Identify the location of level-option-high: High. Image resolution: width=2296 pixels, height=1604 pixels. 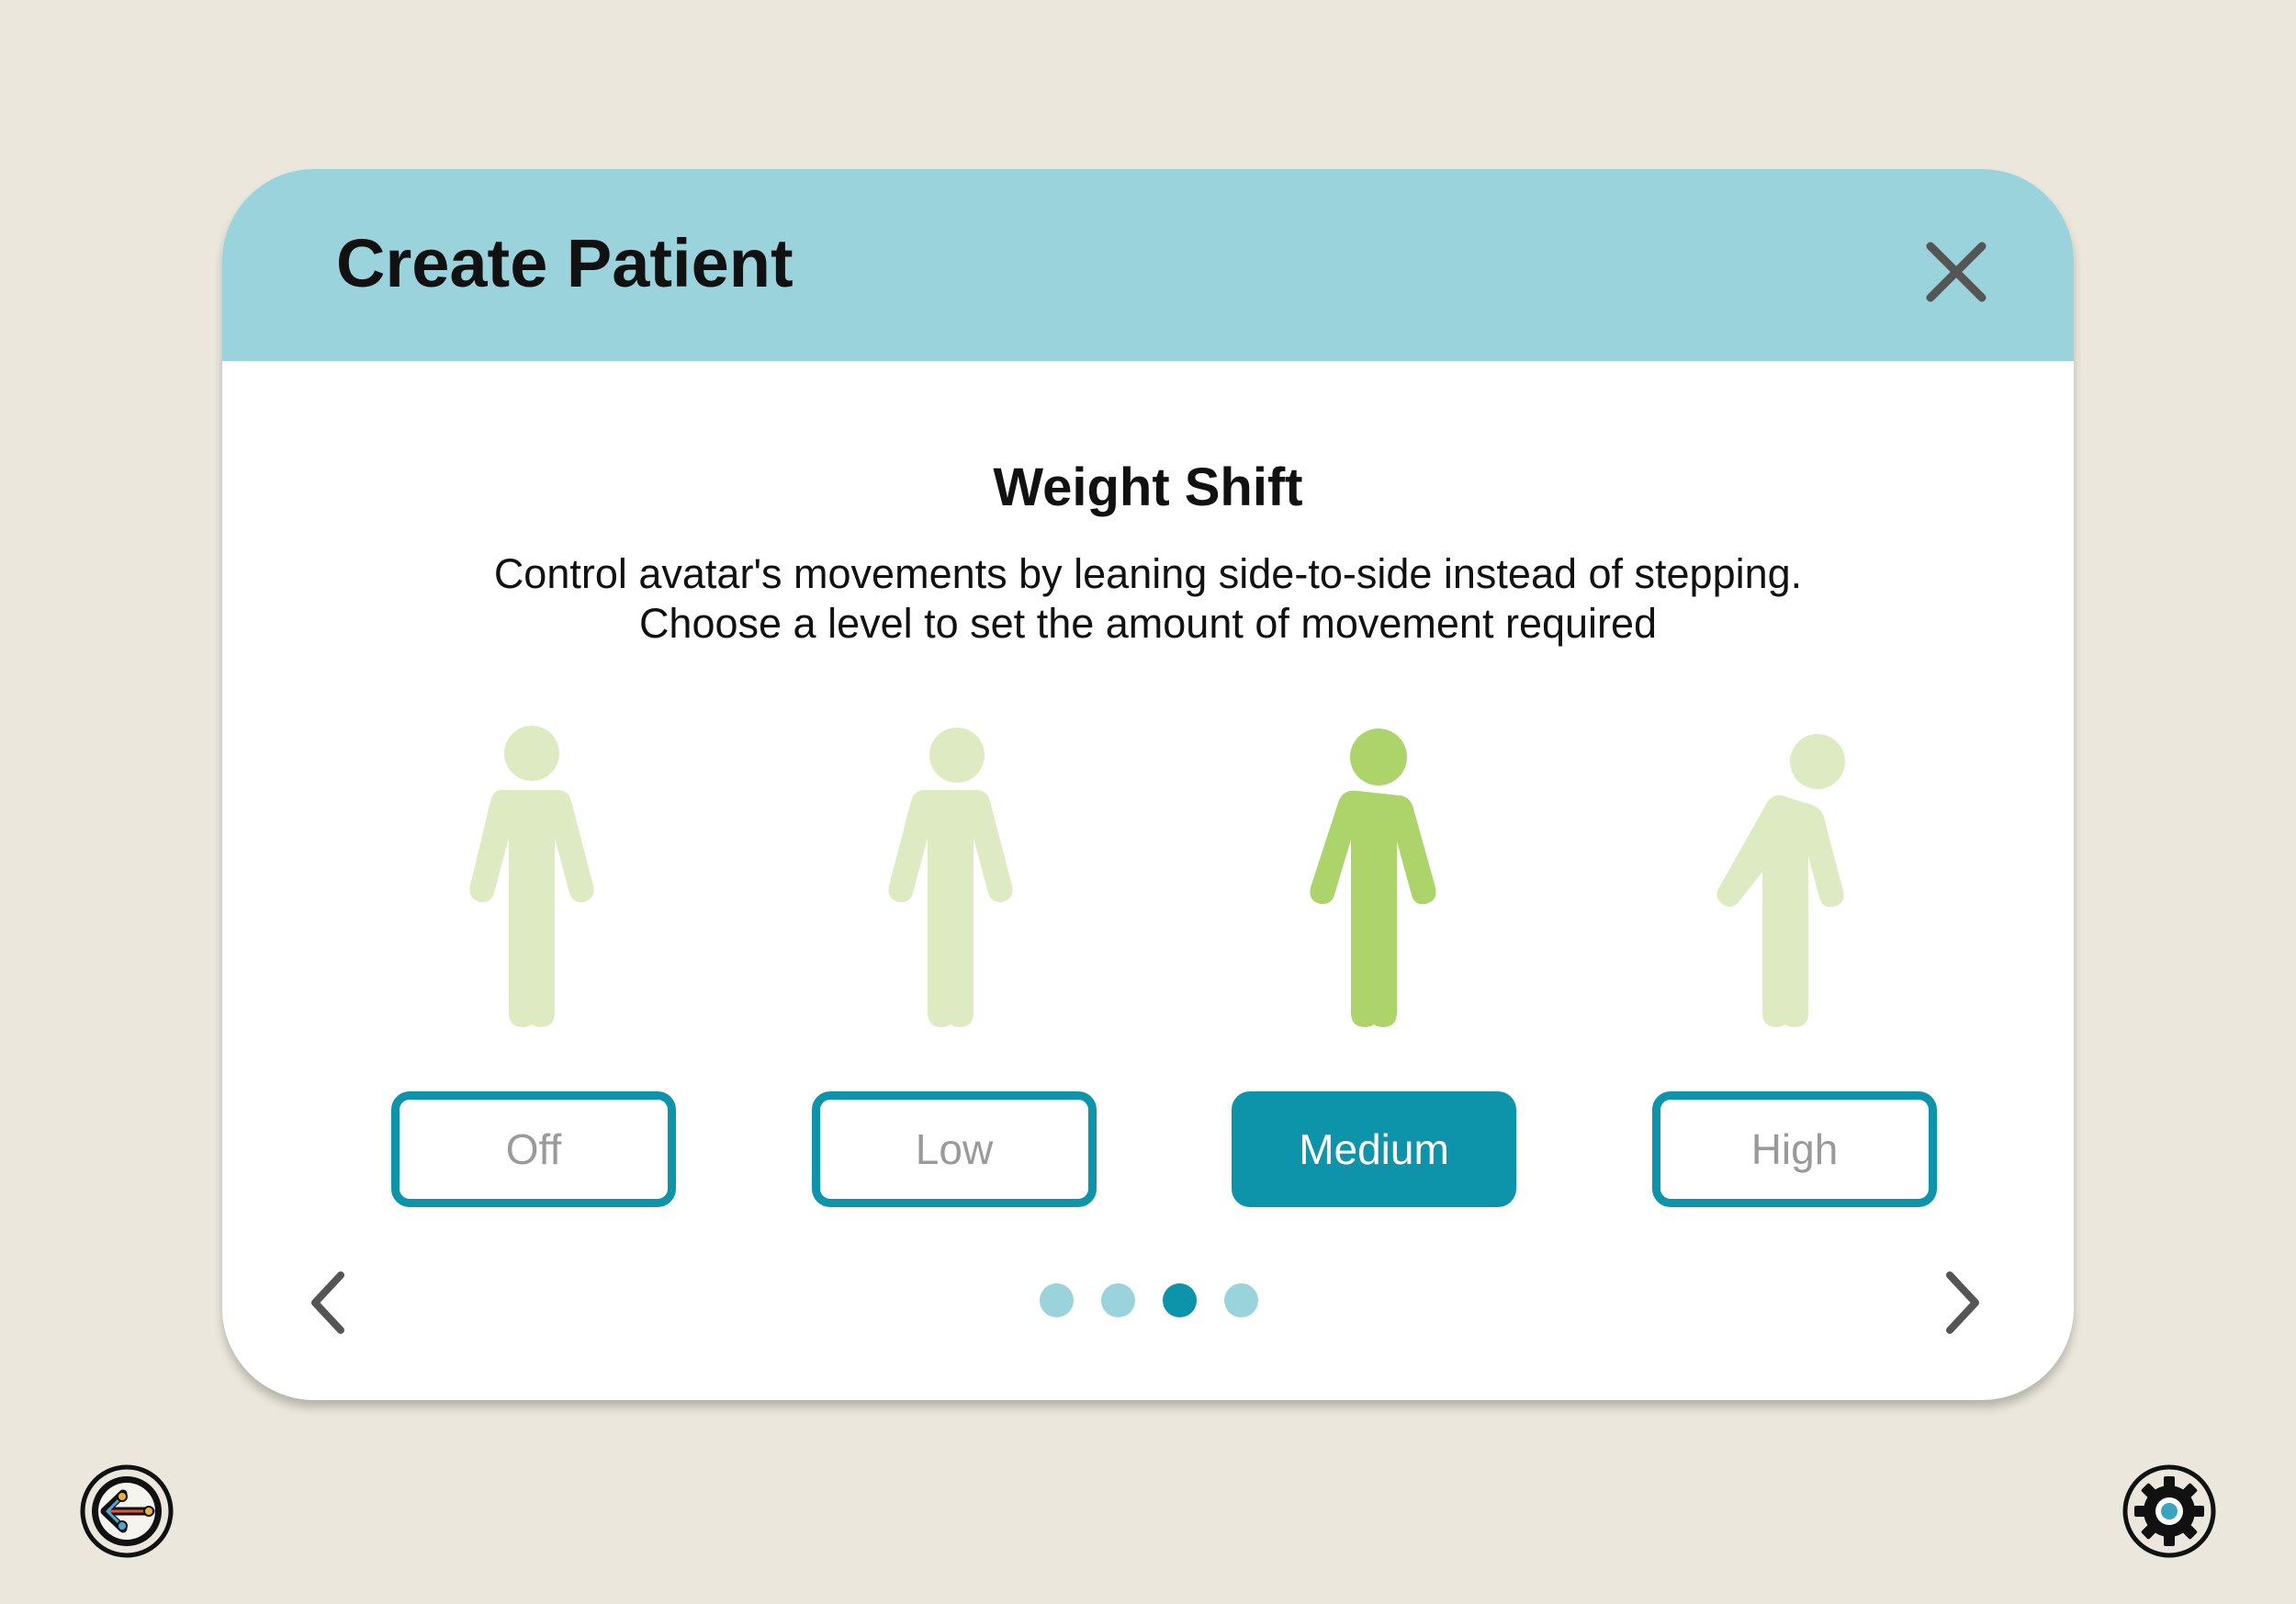
(1795, 784).